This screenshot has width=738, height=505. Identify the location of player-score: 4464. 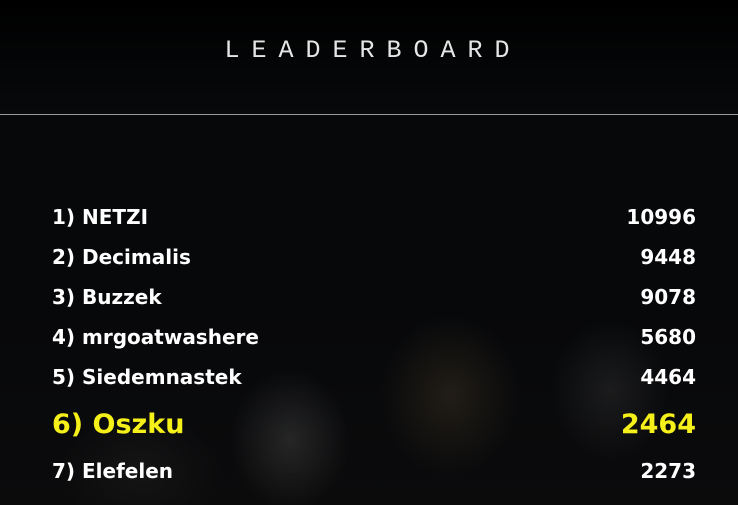
(668, 377).